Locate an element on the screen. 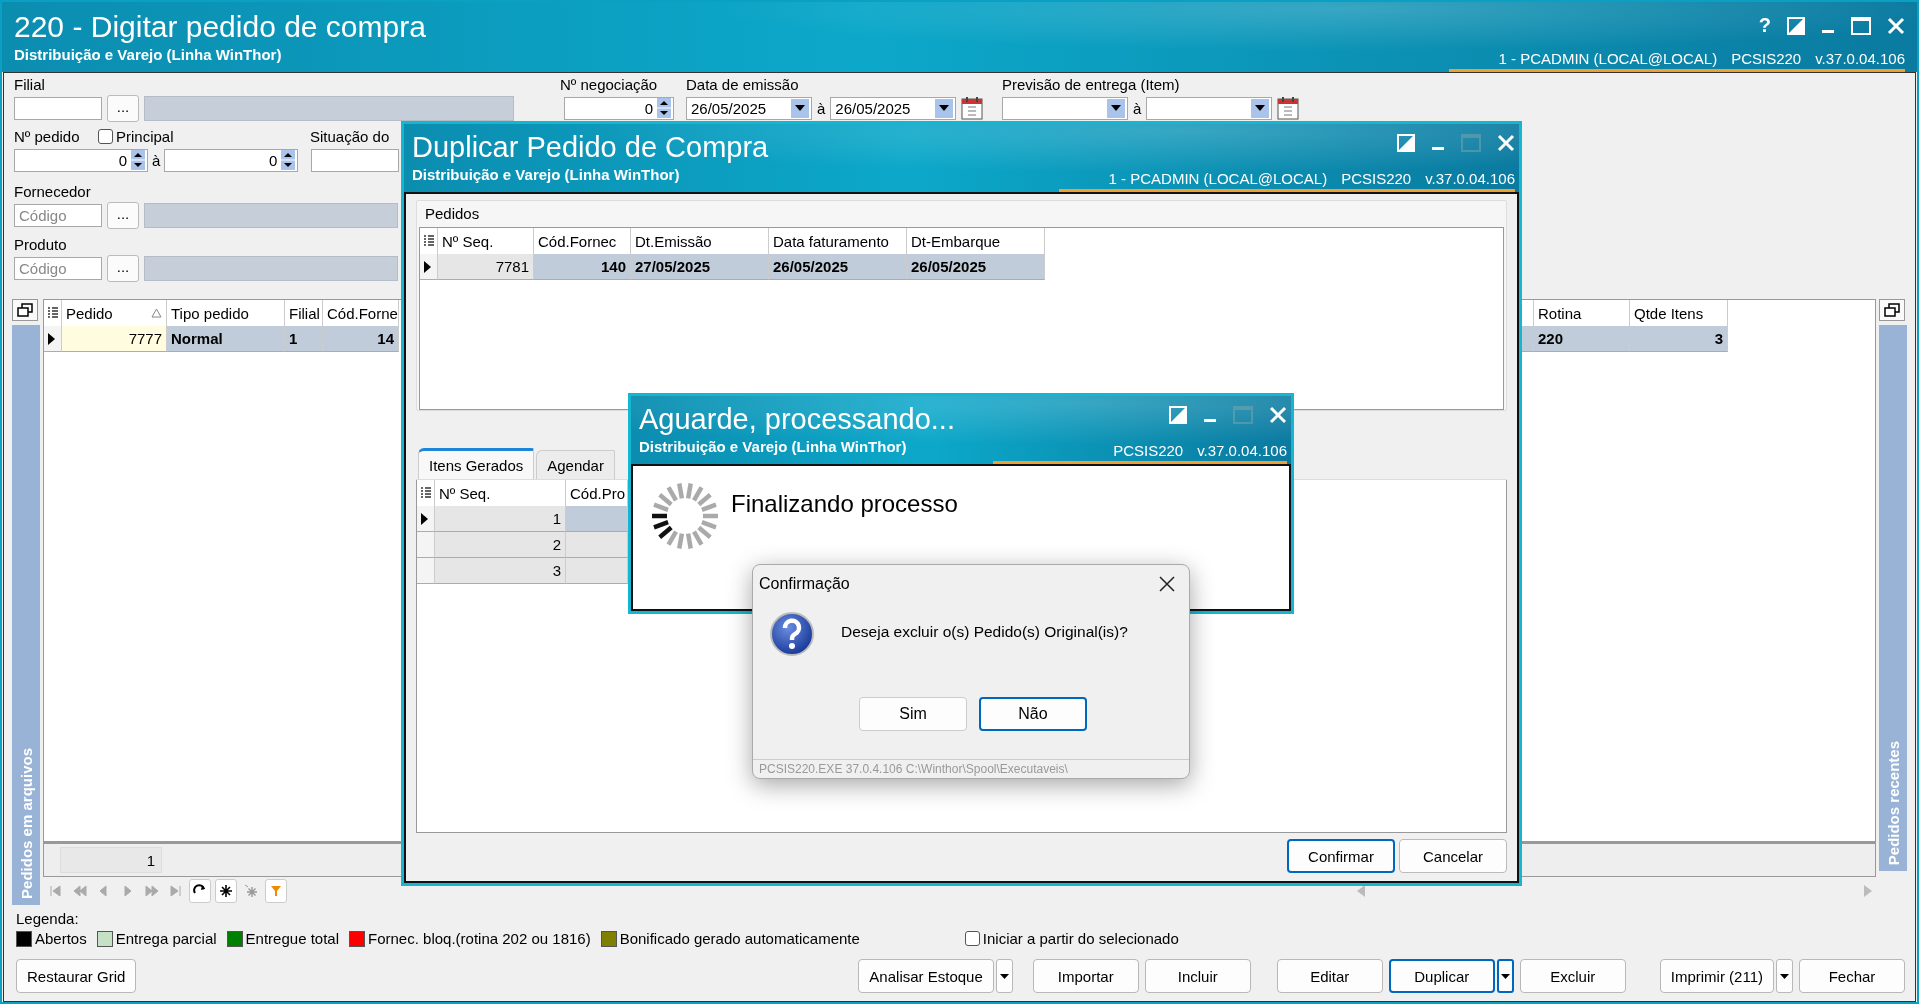  dialog-button: Não is located at coordinates (1033, 714).